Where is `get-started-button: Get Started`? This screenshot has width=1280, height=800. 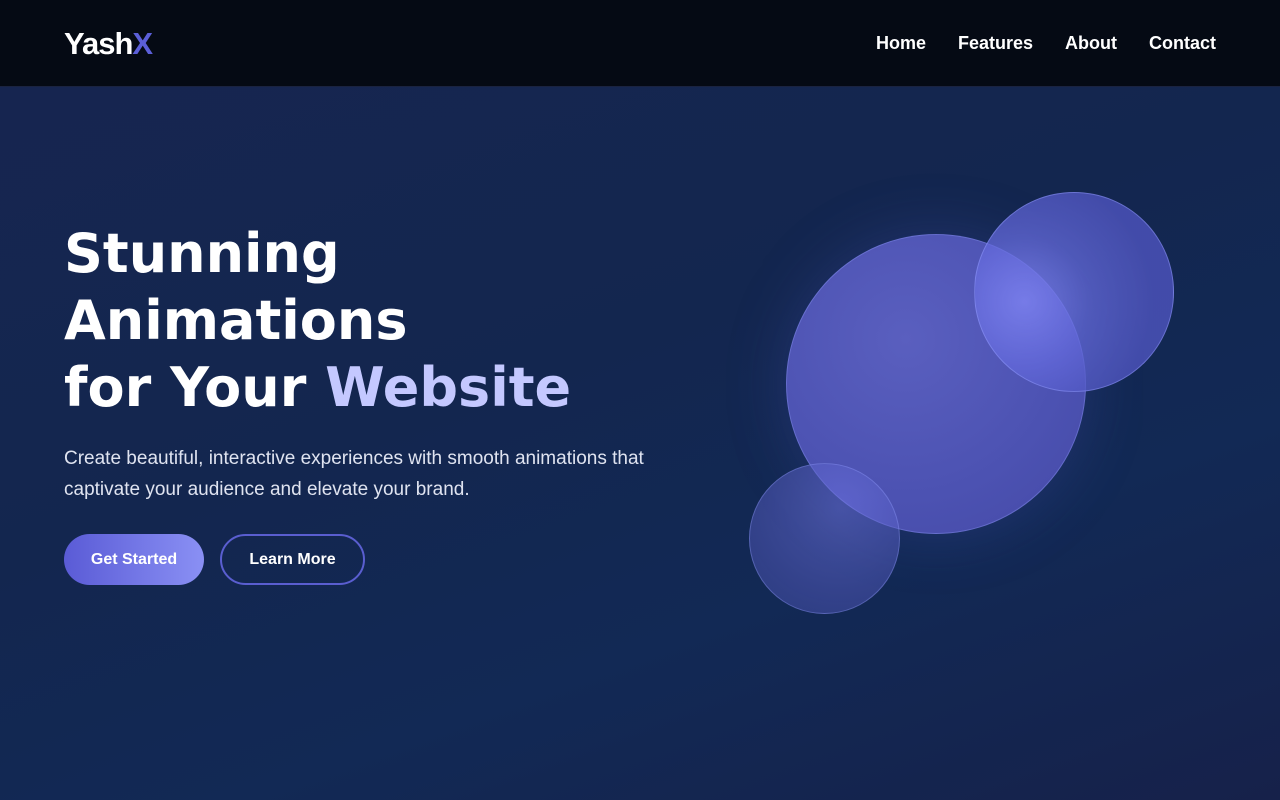 get-started-button: Get Started is located at coordinates (134, 559).